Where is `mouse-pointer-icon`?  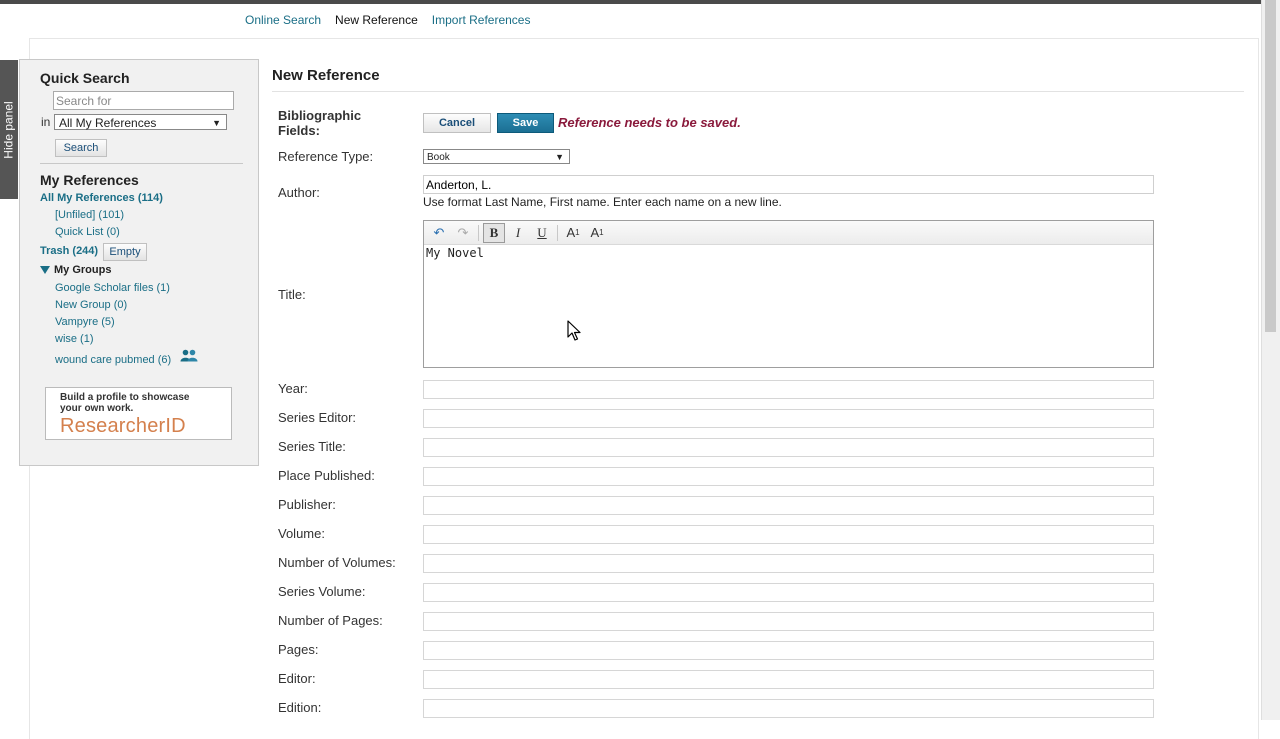
mouse-pointer-icon is located at coordinates (574, 333).